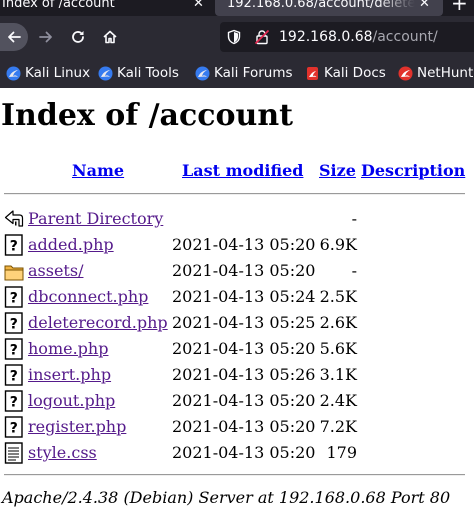 The height and width of the screenshot is (513, 474). I want to click on file-link-style-css: style.css, so click(62, 453).